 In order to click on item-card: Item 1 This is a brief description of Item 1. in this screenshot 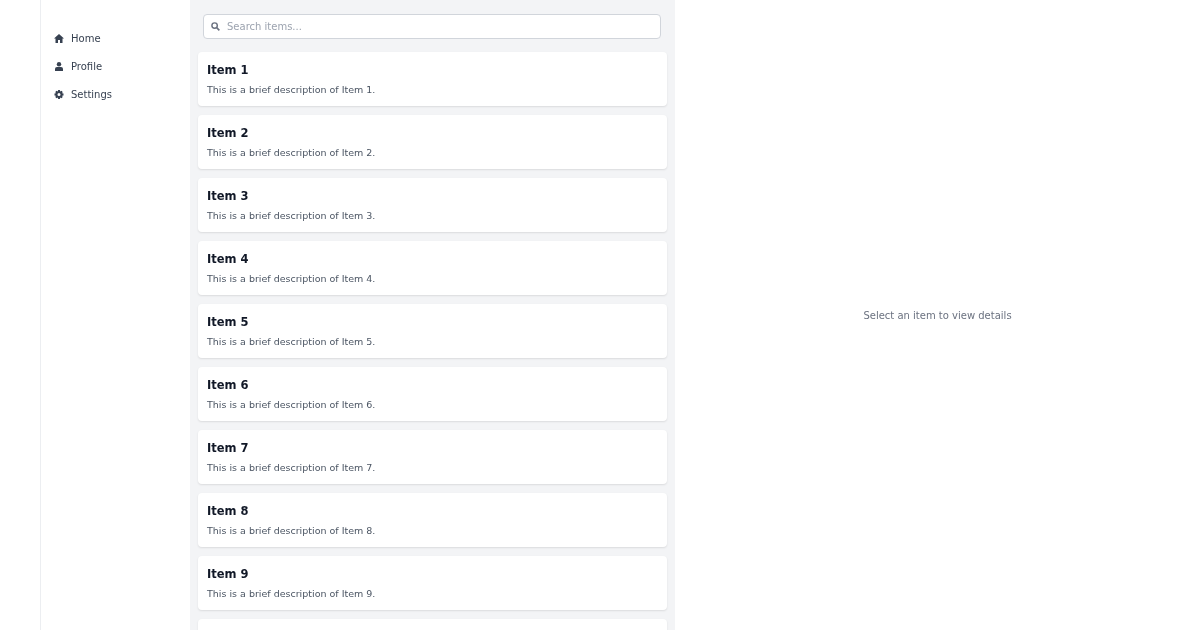, I will do `click(432, 79)`.